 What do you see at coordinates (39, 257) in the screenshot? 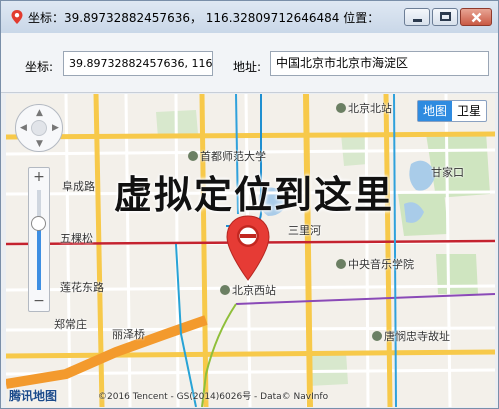
I see `zoom-level-fill` at bounding box center [39, 257].